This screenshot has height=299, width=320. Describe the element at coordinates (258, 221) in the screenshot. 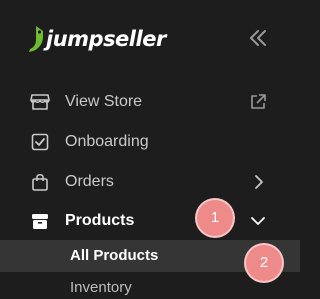

I see `chevron-down-icon` at that location.